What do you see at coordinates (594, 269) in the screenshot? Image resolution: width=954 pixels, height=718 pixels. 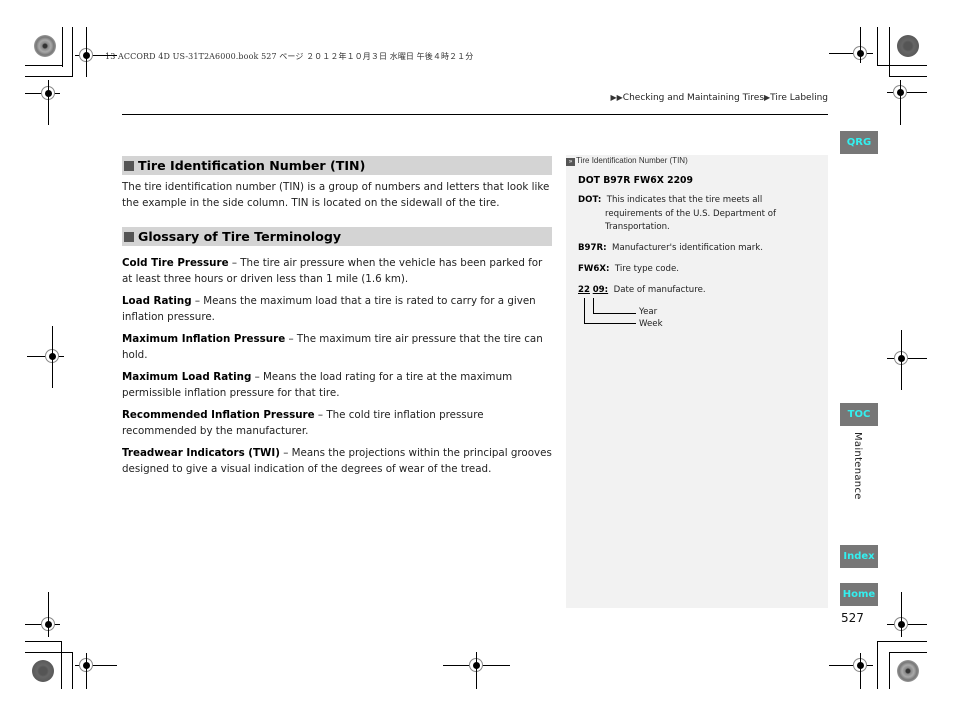 I see `entry-key: FW6X:` at bounding box center [594, 269].